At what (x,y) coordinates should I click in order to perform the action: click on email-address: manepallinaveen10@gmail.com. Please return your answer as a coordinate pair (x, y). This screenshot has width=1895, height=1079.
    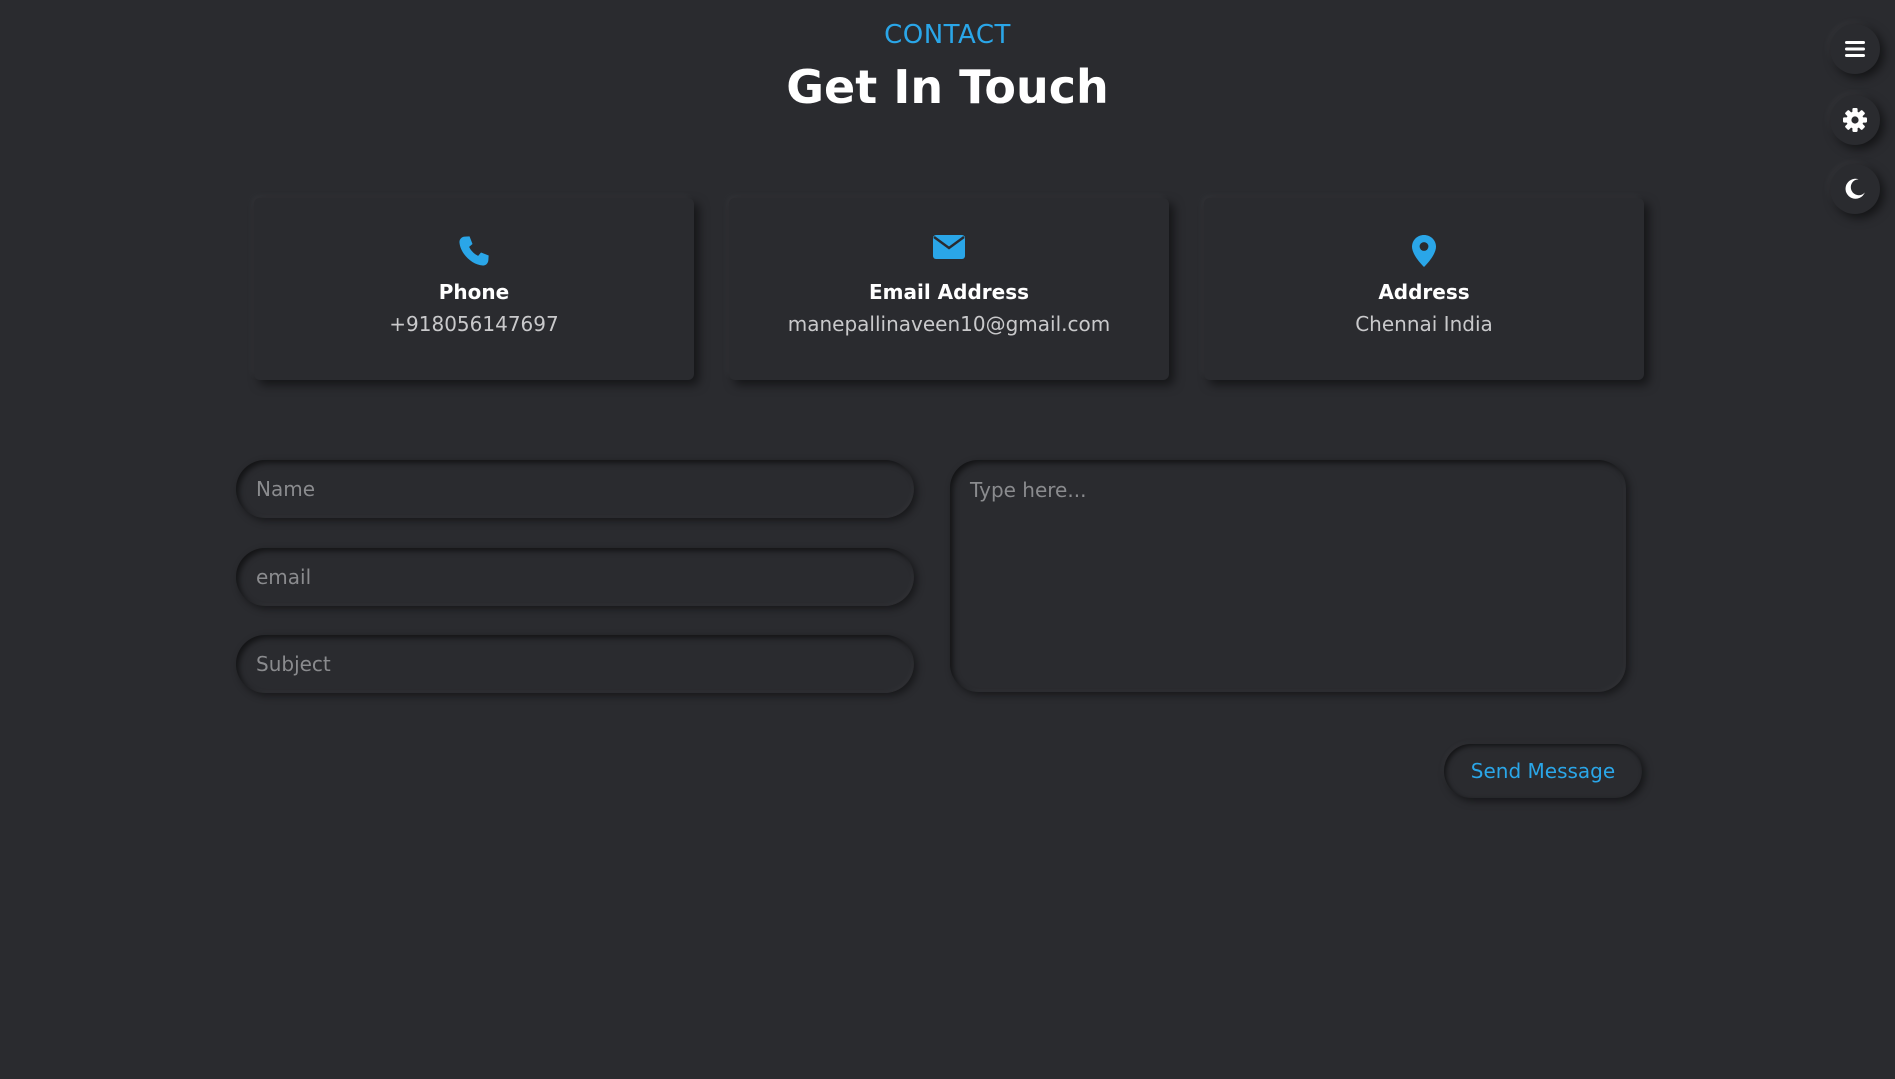
    Looking at the image, I should click on (949, 324).